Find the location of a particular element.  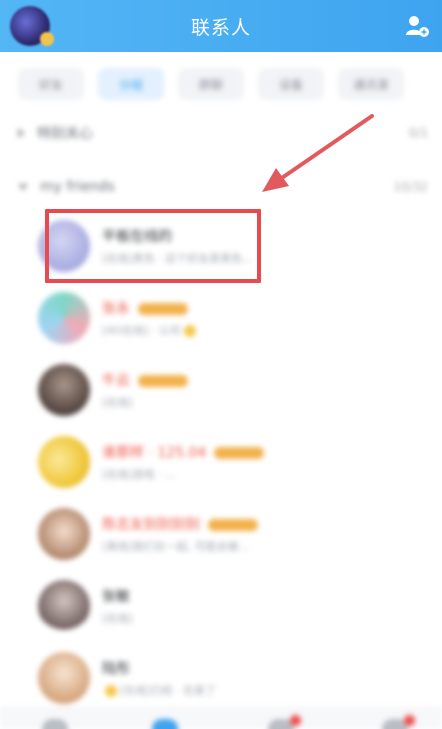

friend-name: 牛云 is located at coordinates (145, 380).